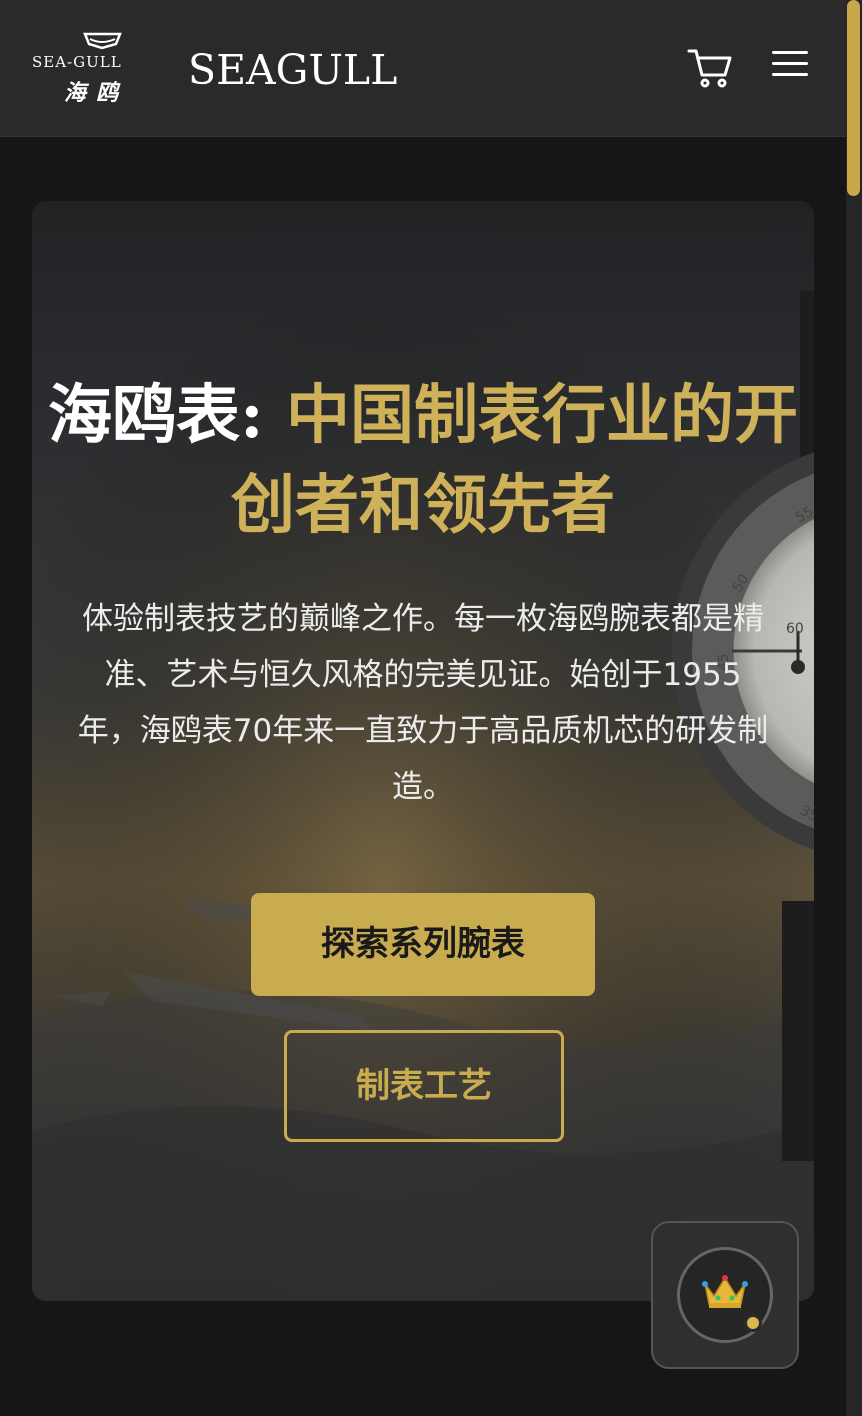 This screenshot has height=1416, width=862. I want to click on hamburger-menu-icon, so click(790, 63).